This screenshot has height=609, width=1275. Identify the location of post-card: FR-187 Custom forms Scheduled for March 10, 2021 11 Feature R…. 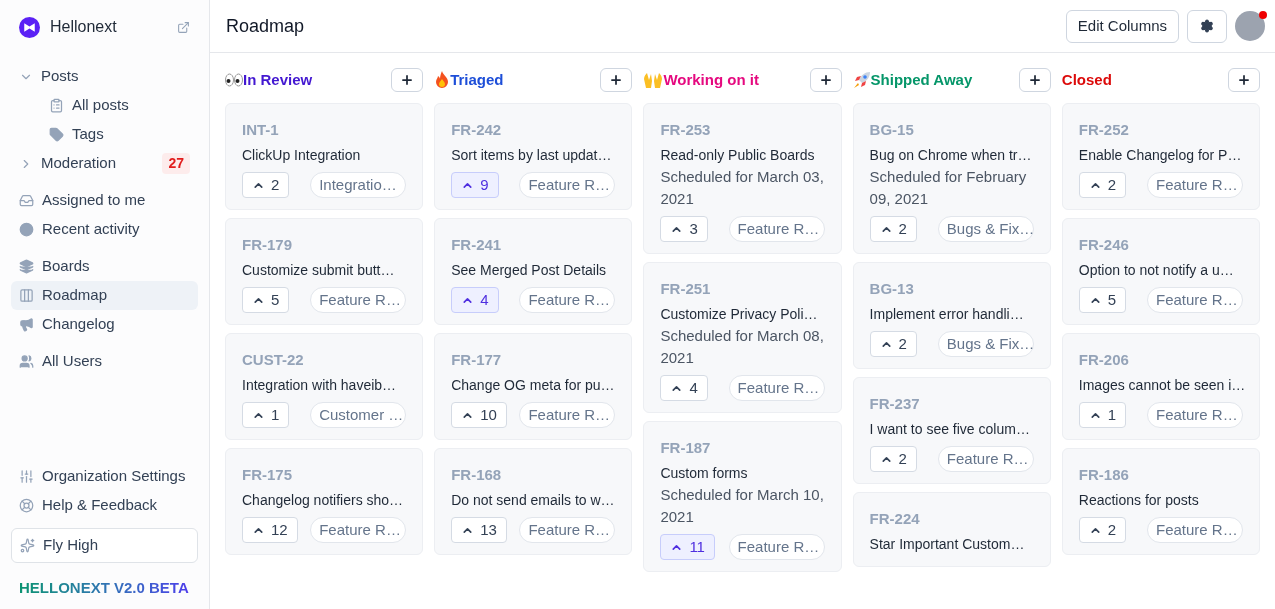
(742, 496).